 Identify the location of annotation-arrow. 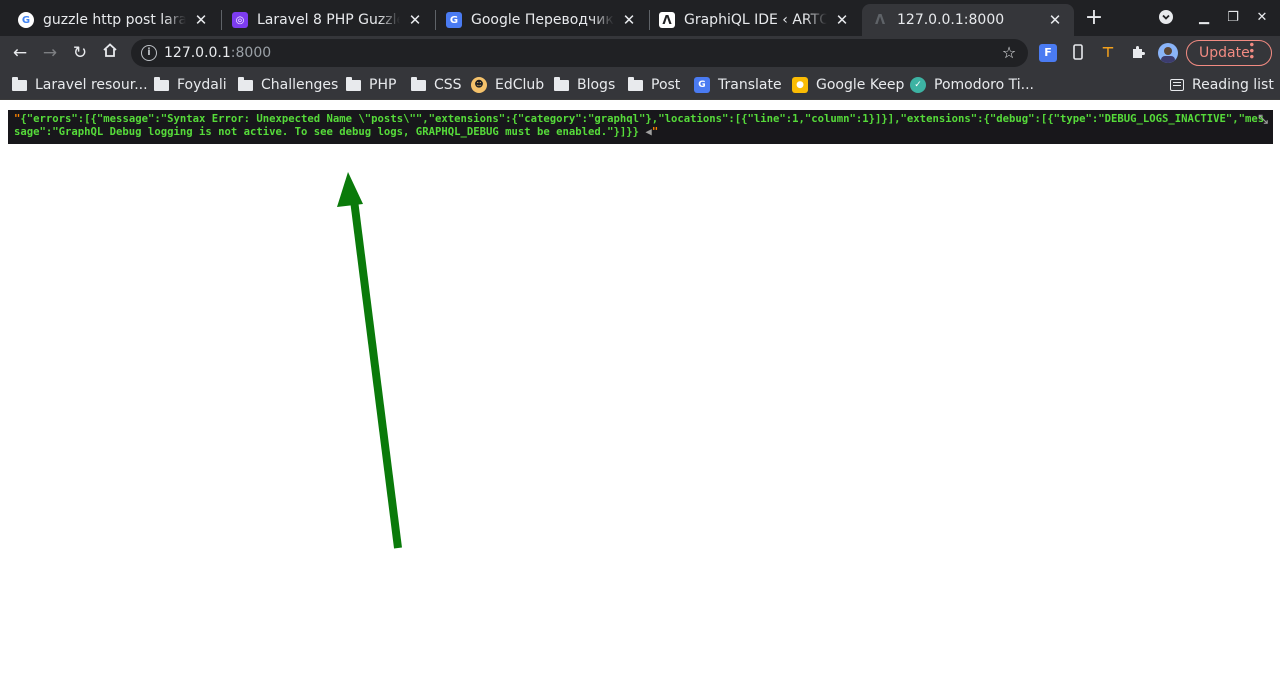
(369, 360).